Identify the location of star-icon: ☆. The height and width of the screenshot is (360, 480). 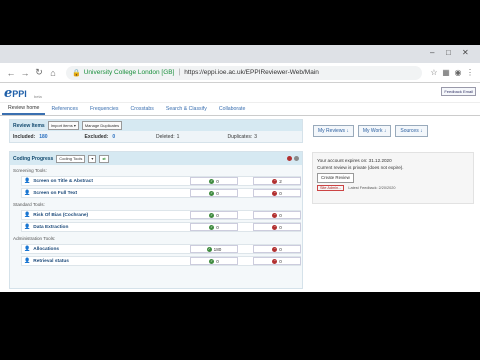
(434, 72).